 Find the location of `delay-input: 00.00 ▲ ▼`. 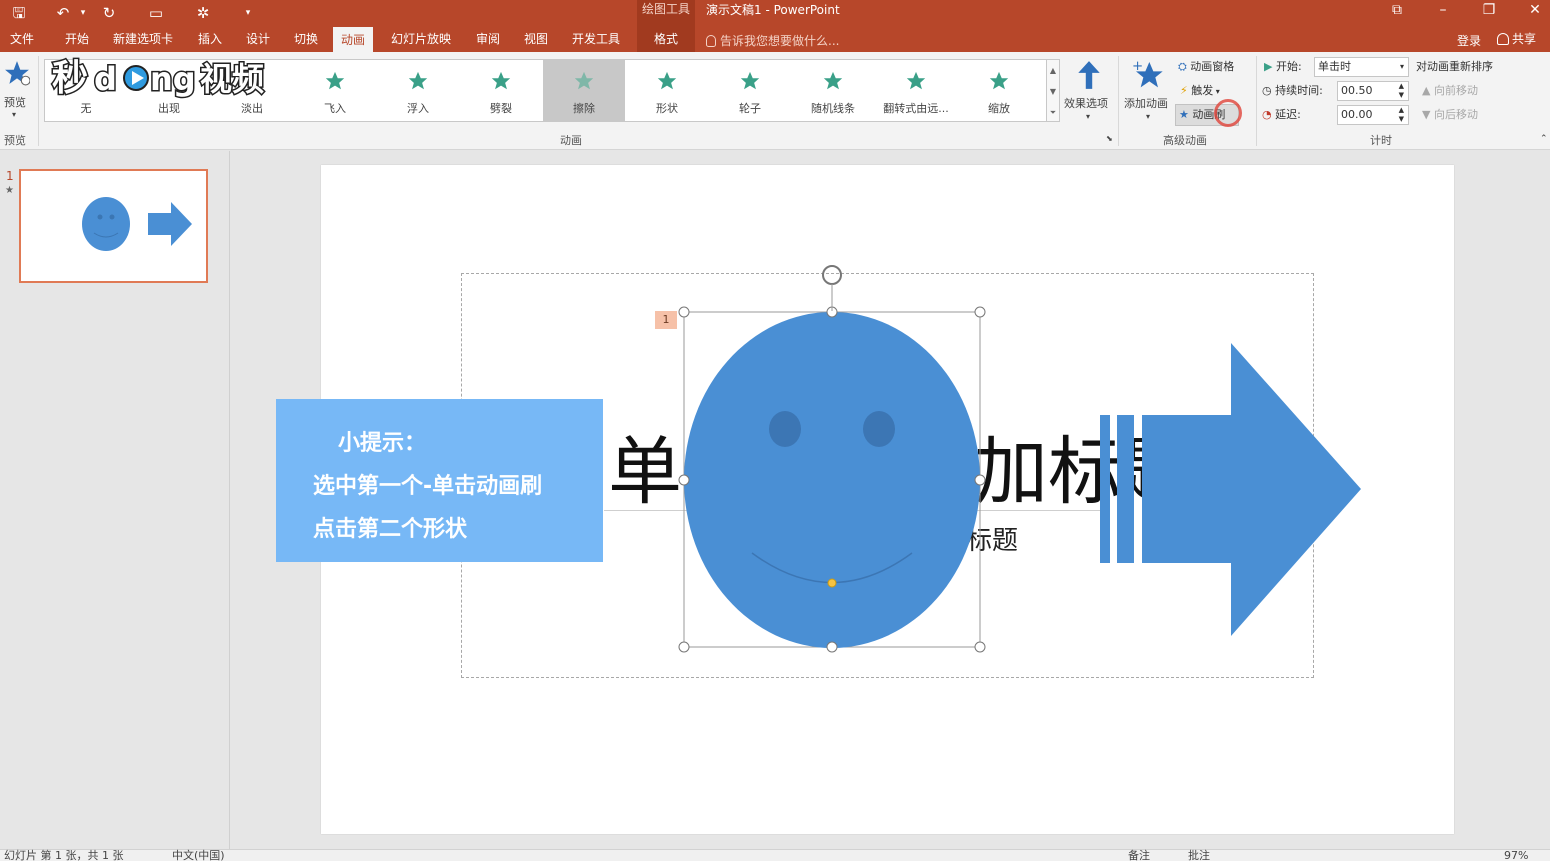

delay-input: 00.00 ▲ ▼ is located at coordinates (1373, 115).